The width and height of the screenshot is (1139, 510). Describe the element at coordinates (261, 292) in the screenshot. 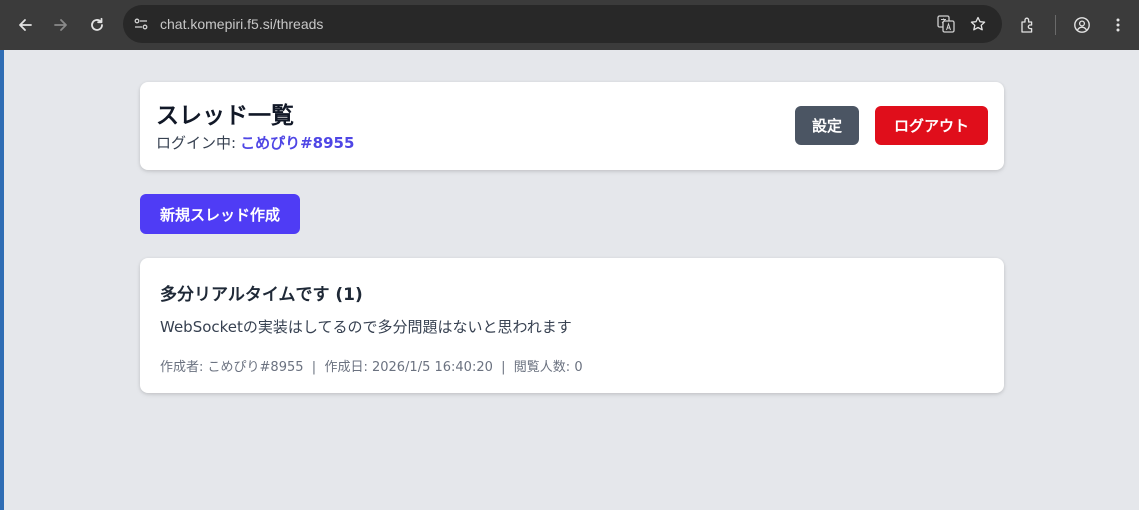

I see `thread-title: 多分リアルタイムです (1)` at that location.